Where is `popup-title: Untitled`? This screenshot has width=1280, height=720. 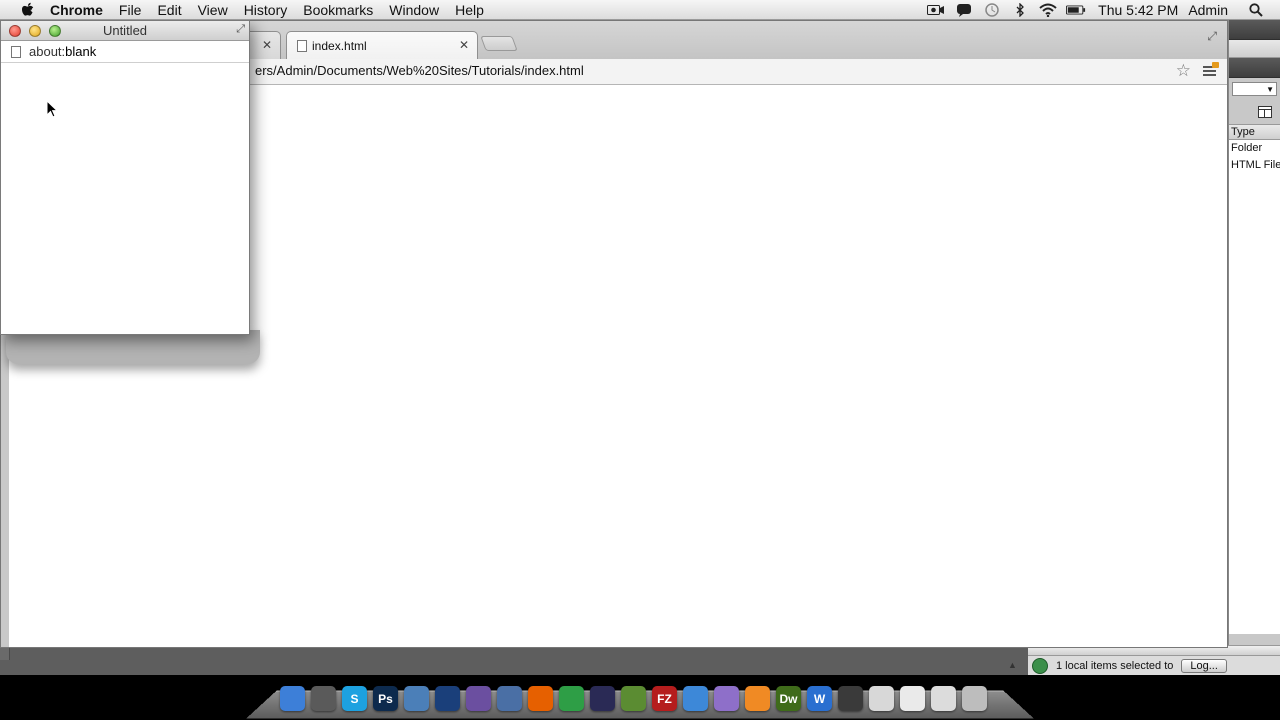
popup-title: Untitled is located at coordinates (125, 30).